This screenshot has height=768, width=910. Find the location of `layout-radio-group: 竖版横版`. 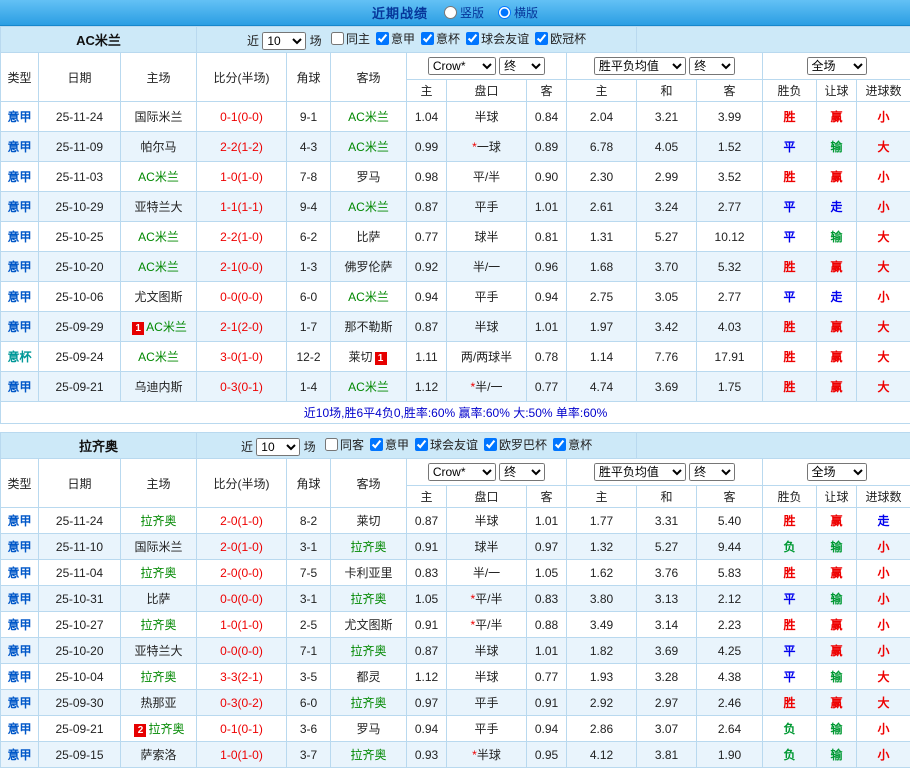

layout-radio-group: 竖版横版 is located at coordinates (491, 12).